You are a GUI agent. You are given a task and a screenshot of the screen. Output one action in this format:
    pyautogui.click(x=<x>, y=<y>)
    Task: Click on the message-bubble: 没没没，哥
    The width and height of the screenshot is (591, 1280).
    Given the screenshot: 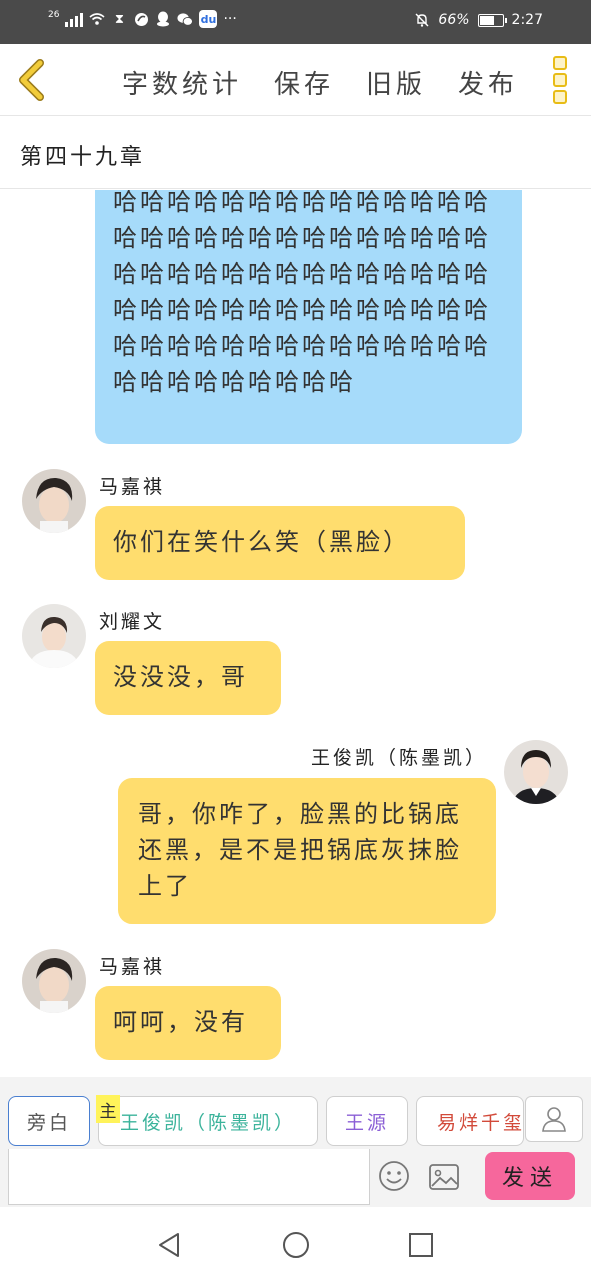 What is the action you would take?
    pyautogui.click(x=188, y=678)
    